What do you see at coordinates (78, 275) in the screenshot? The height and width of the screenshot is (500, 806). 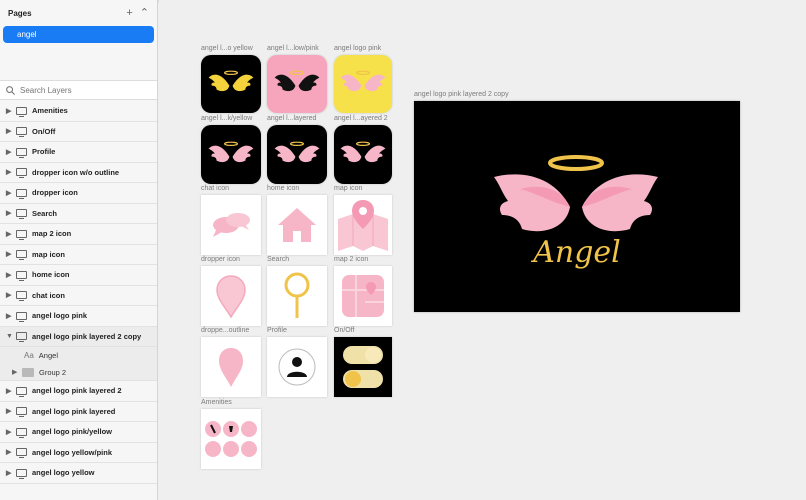 I see `layer-item: ▶ home icon` at bounding box center [78, 275].